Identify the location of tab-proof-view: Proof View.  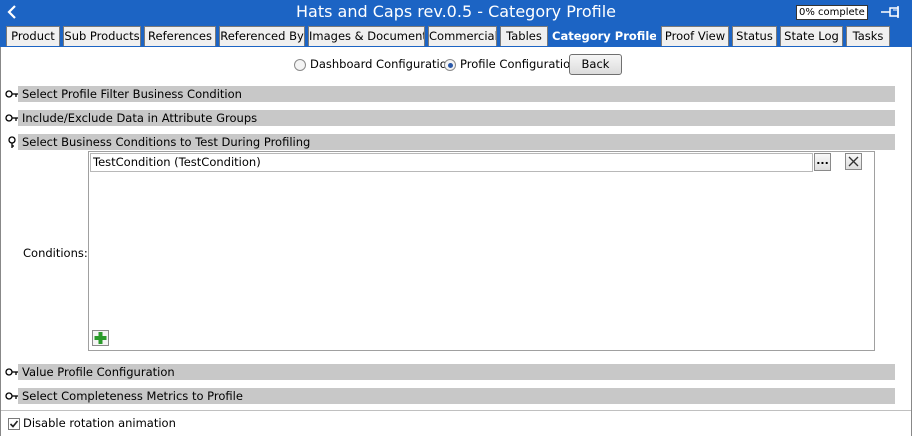
(695, 36).